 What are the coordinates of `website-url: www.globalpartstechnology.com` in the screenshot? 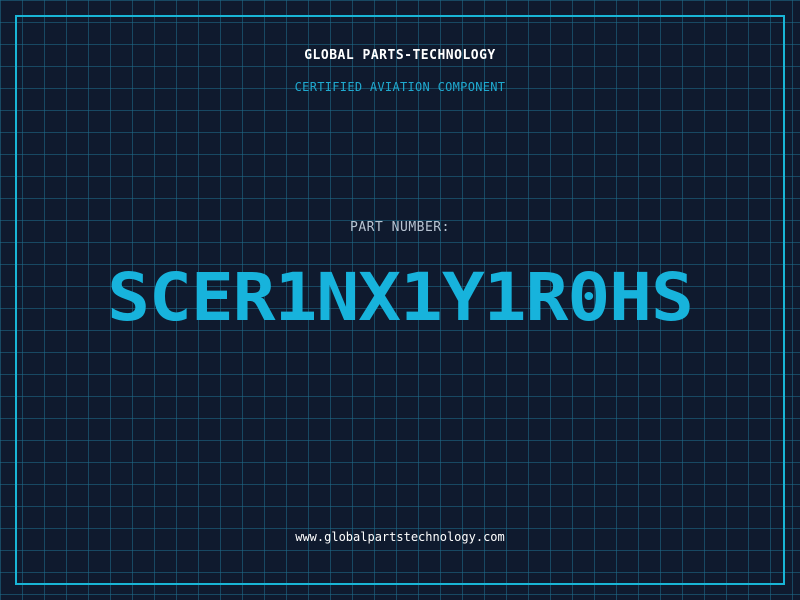 It's located at (400, 537).